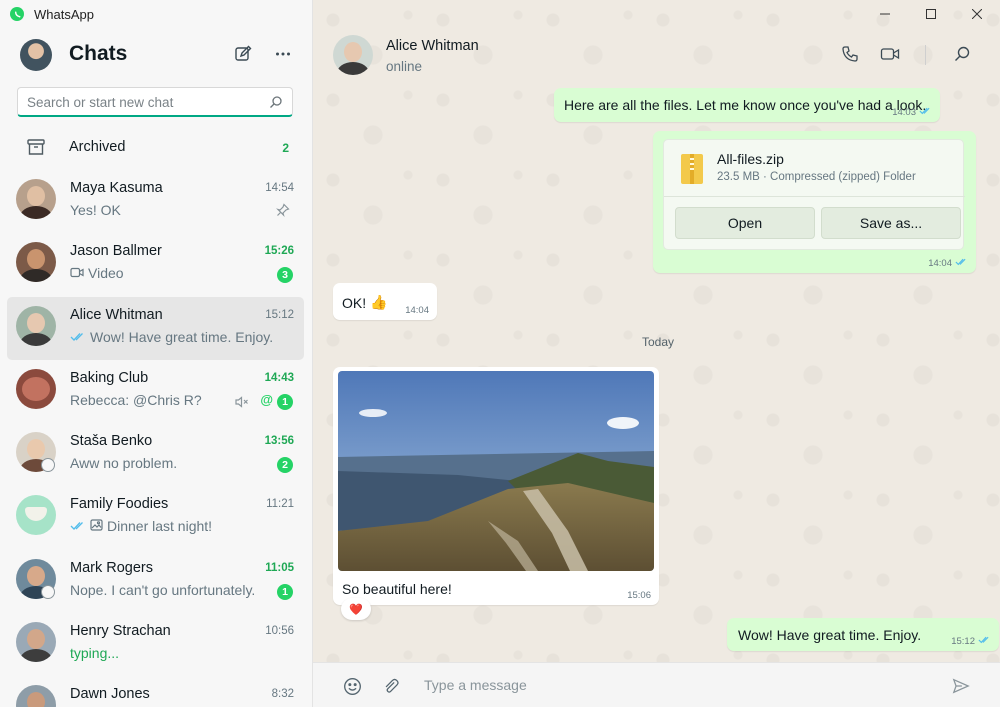 This screenshot has height=707, width=1000. What do you see at coordinates (279, 188) in the screenshot?
I see `chat-time: 14:54` at bounding box center [279, 188].